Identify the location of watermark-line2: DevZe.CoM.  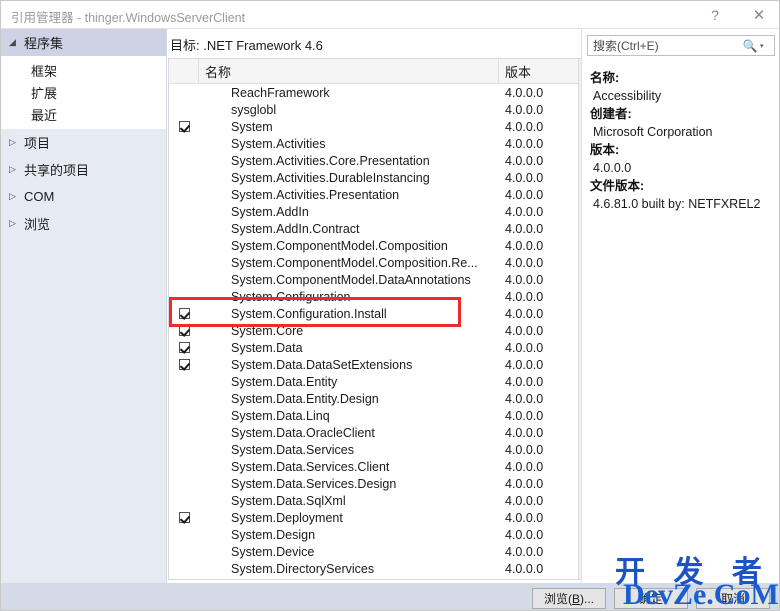
(701, 594).